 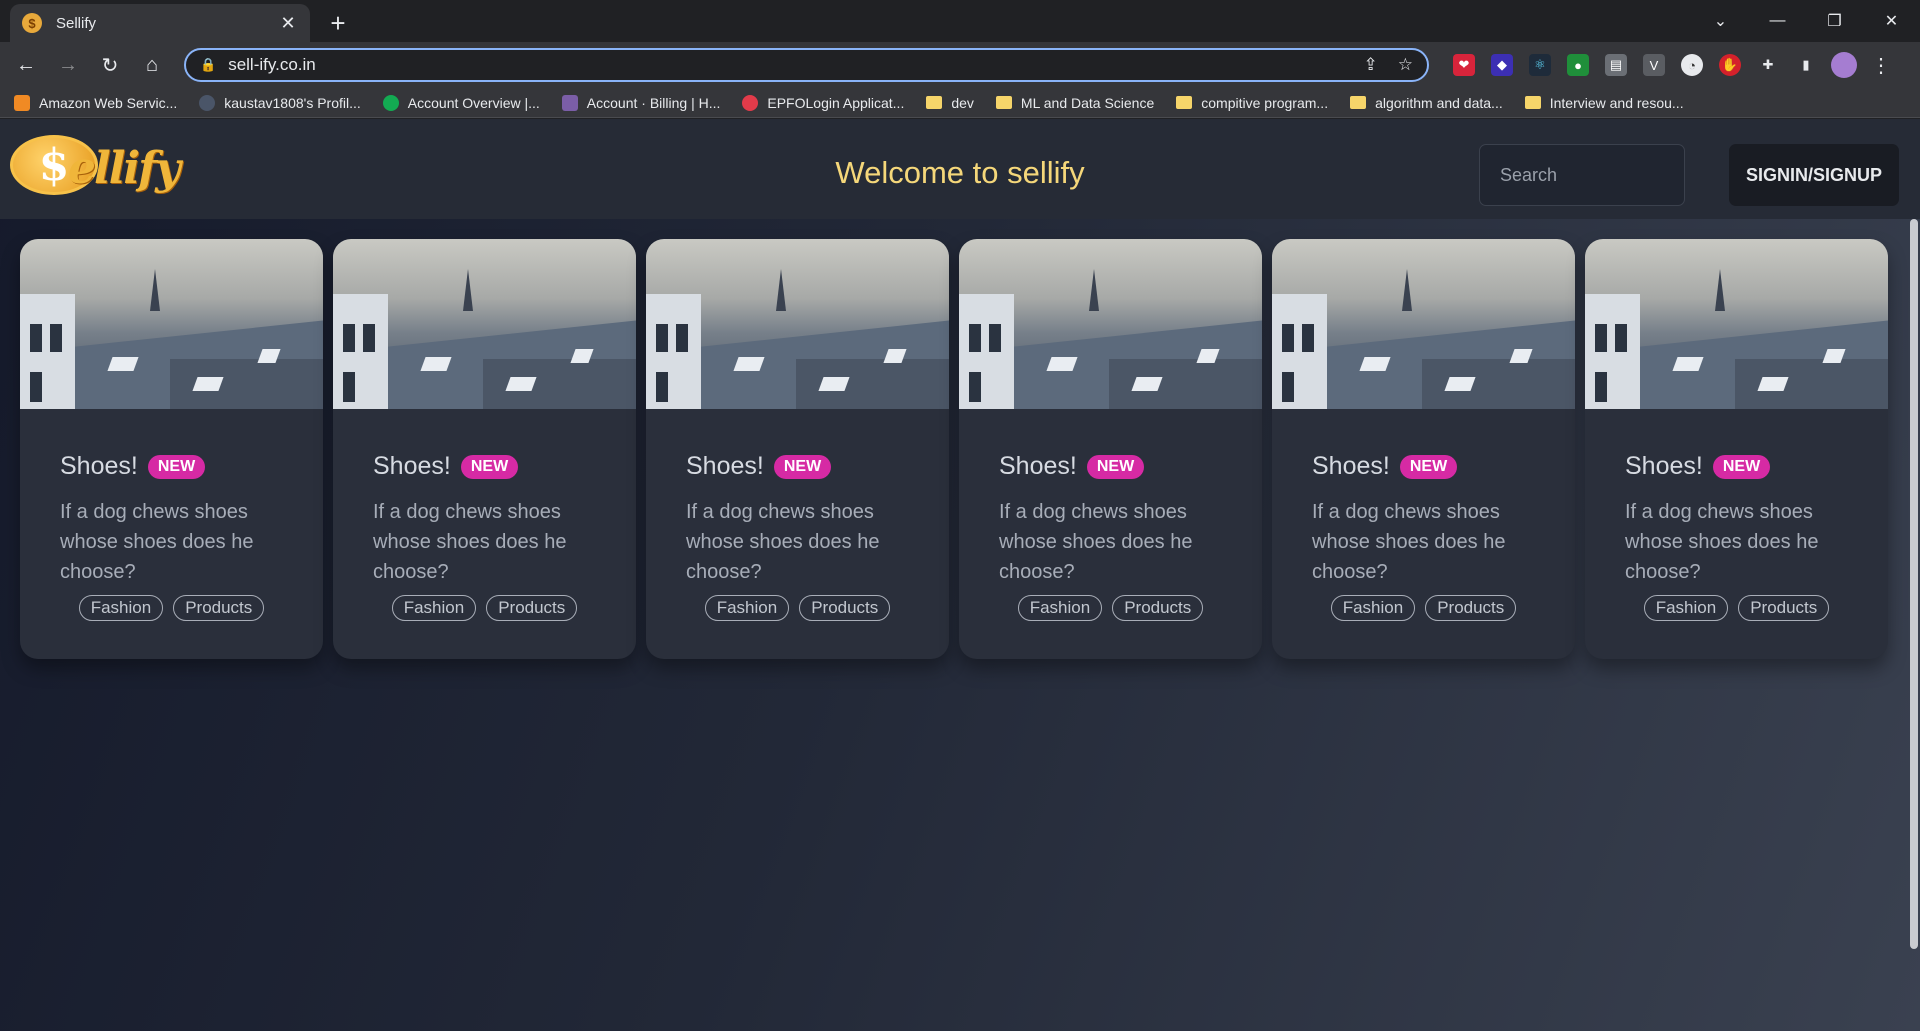 What do you see at coordinates (1720, 21) in the screenshot?
I see `tab-search-icon: ⌄` at bounding box center [1720, 21].